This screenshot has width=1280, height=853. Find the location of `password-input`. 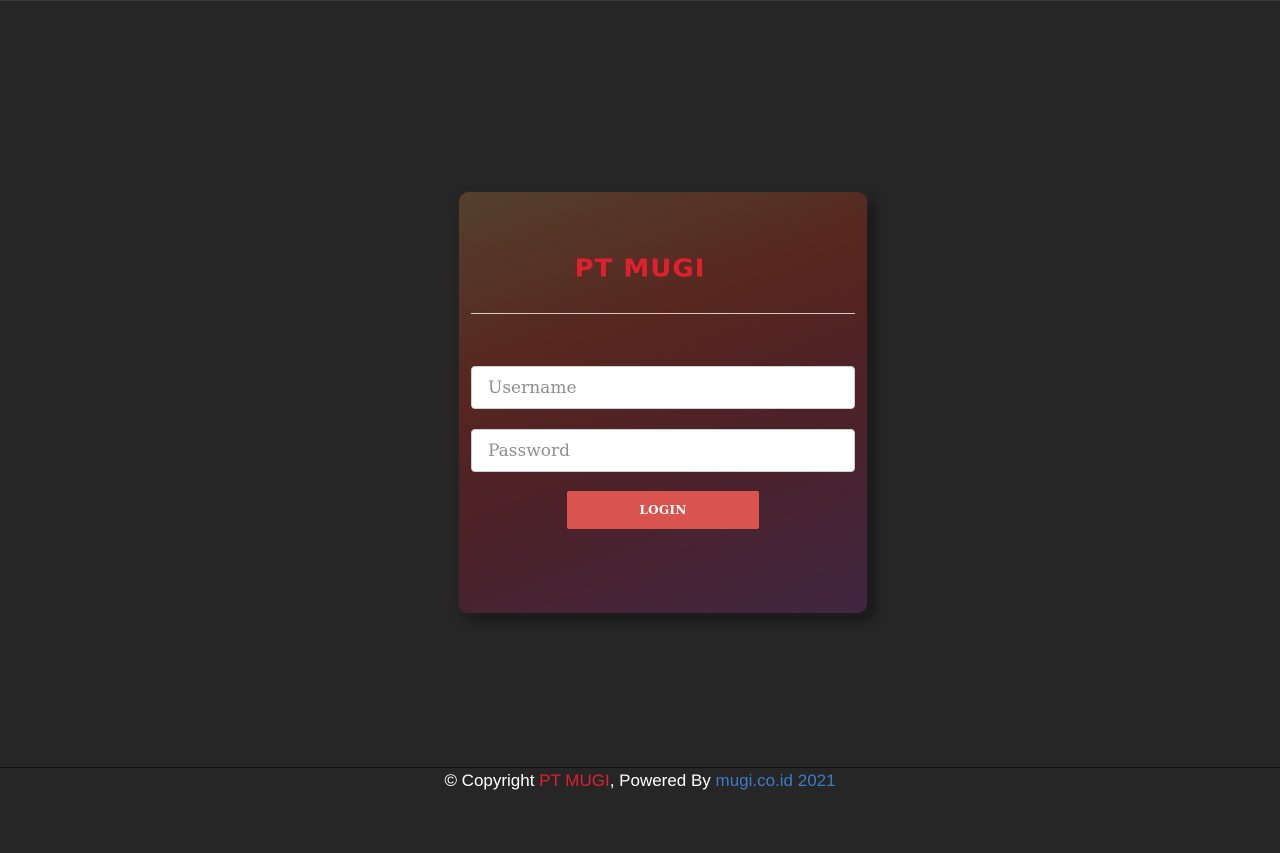

password-input is located at coordinates (663, 450).